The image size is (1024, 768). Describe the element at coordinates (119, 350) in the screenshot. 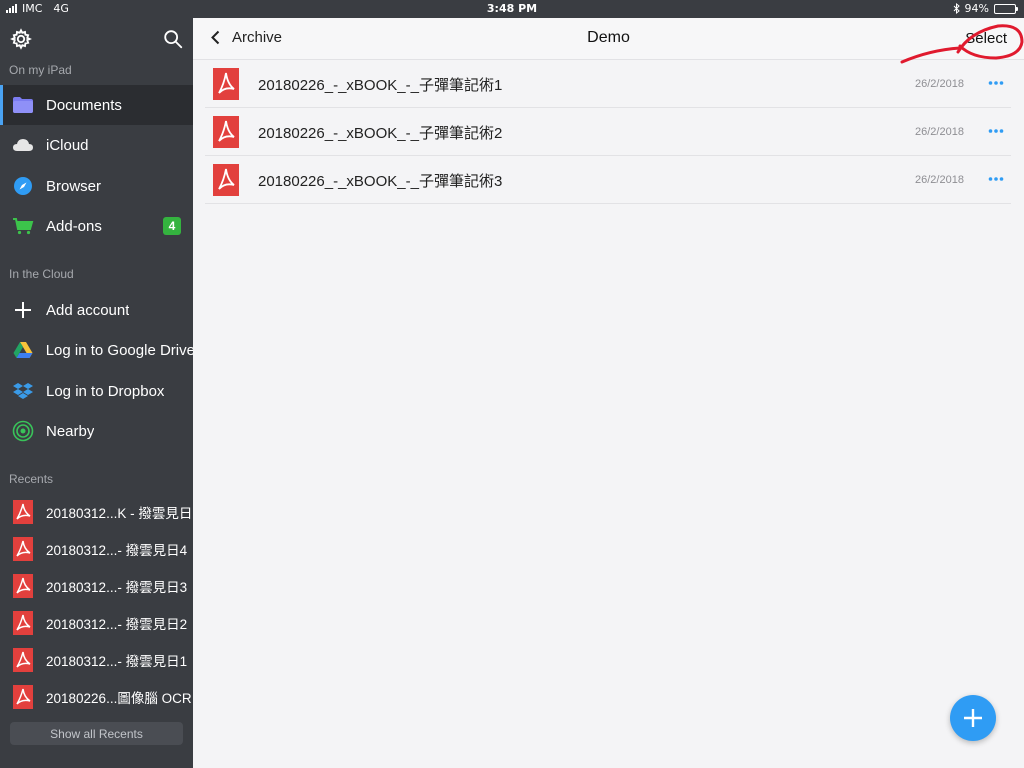

I see `sidebar-item-label: Log in to Google Drive` at that location.